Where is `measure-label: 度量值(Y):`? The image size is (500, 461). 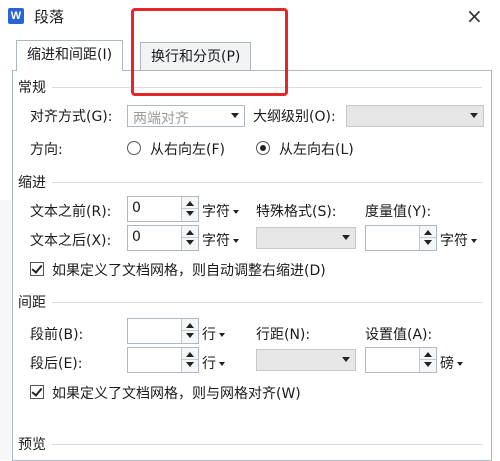
measure-label: 度量值(Y): is located at coordinates (398, 212).